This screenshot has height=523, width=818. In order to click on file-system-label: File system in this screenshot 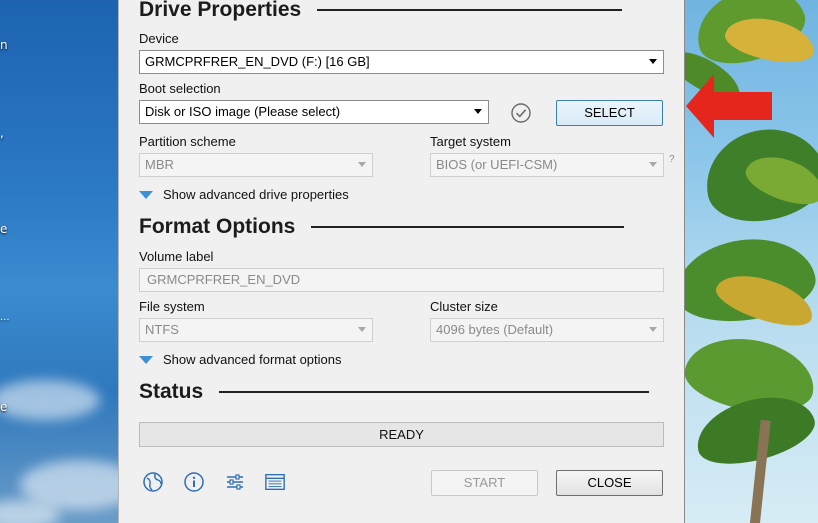, I will do `click(172, 306)`.